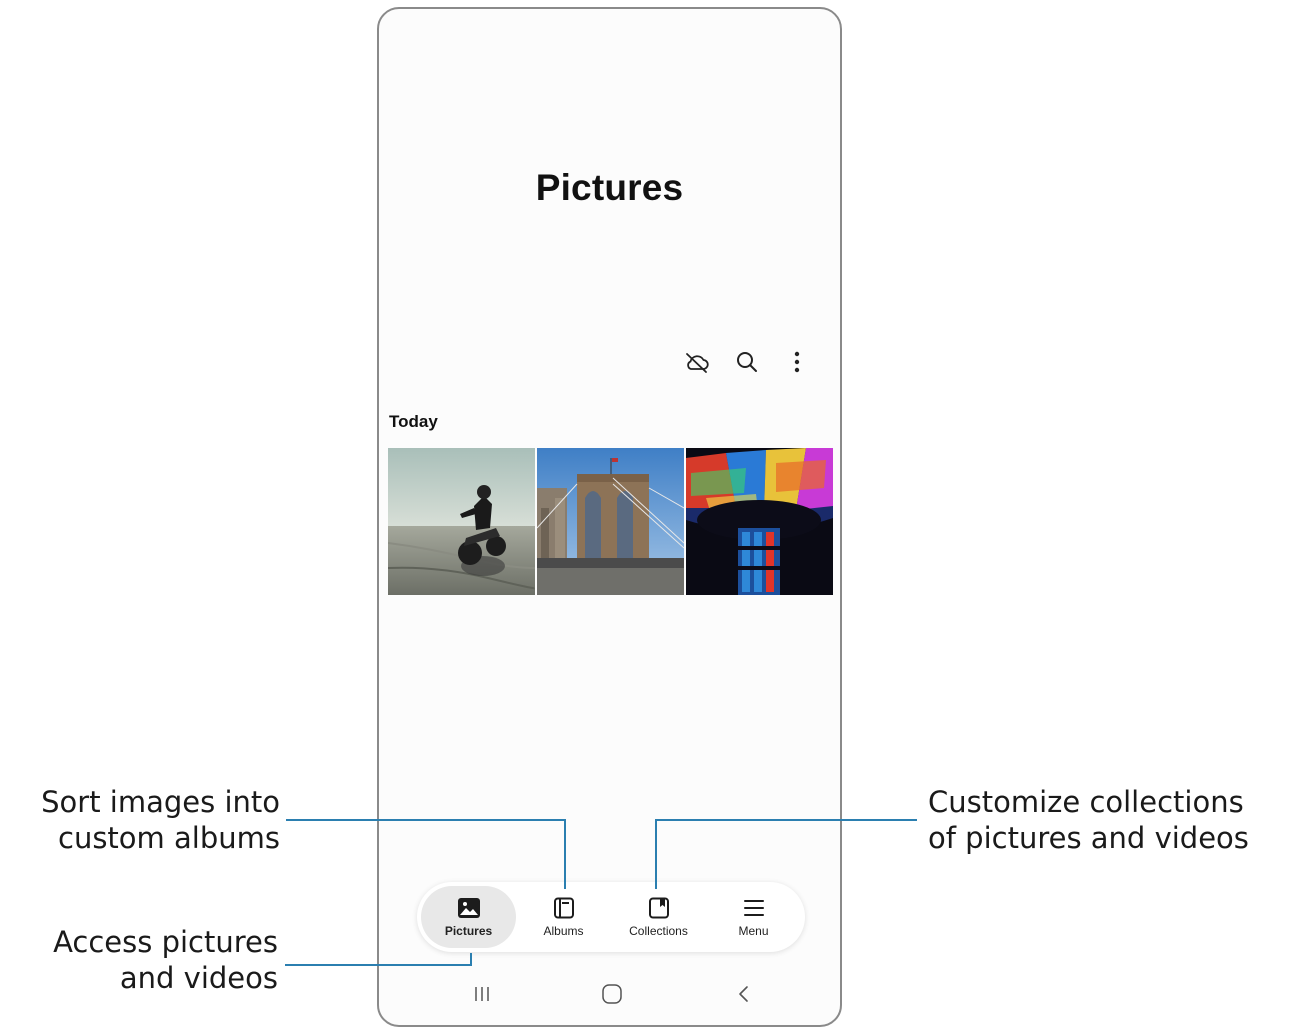 This screenshot has width=1308, height=1027. What do you see at coordinates (1088, 838) in the screenshot?
I see `callout-collections-line2: of pictures and videos` at bounding box center [1088, 838].